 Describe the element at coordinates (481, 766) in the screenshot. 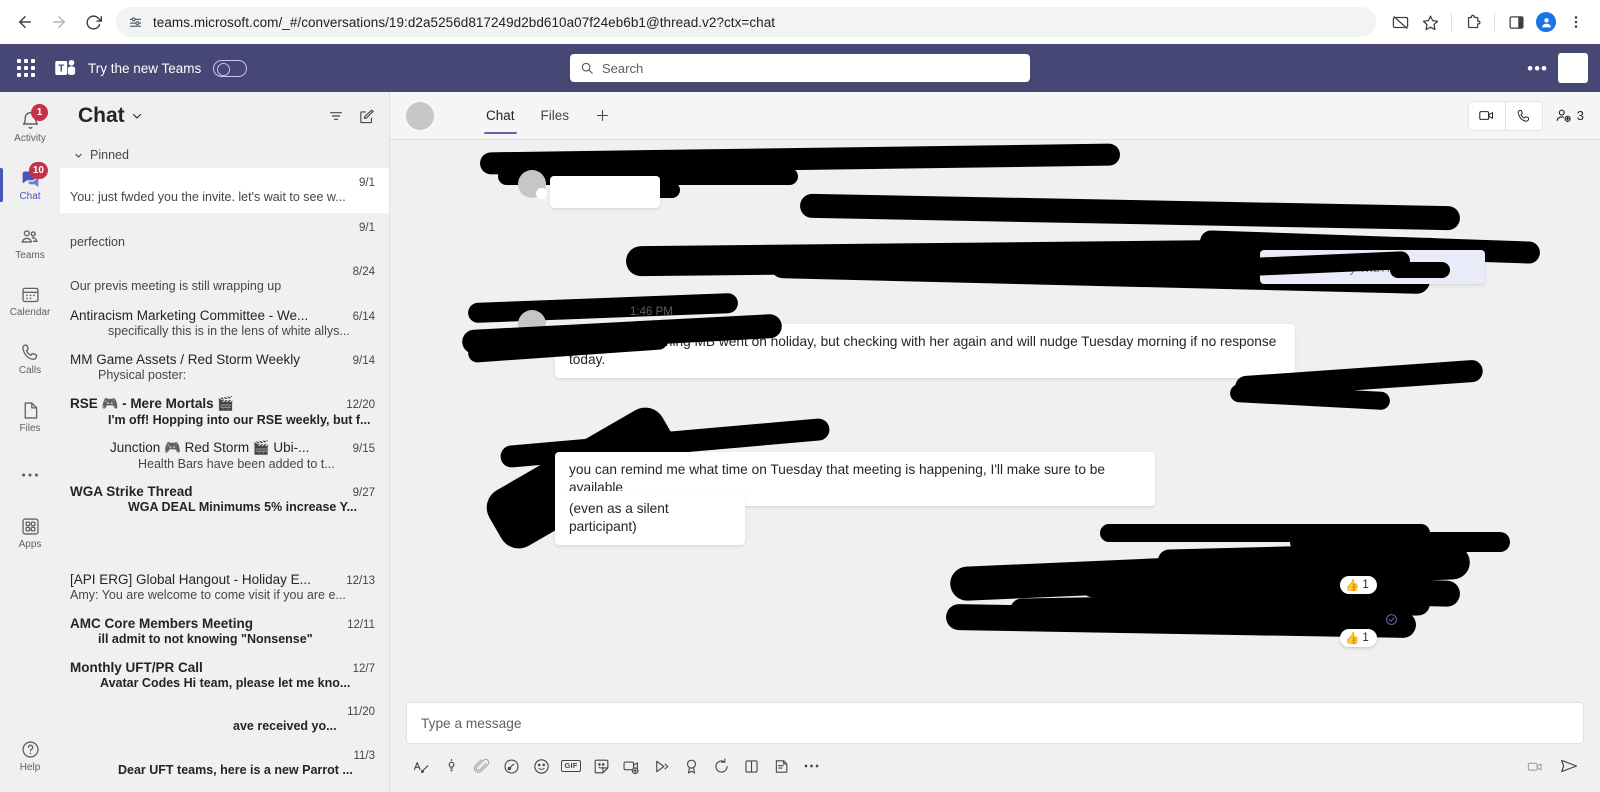

I see `attach-icon` at that location.